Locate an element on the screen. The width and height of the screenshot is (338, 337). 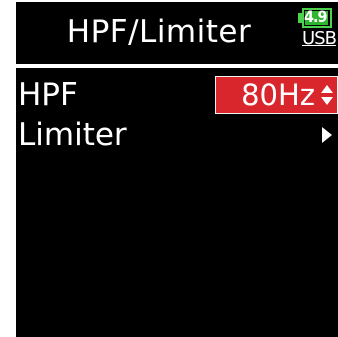
hpf-value-selector: 80Hz is located at coordinates (276, 95).